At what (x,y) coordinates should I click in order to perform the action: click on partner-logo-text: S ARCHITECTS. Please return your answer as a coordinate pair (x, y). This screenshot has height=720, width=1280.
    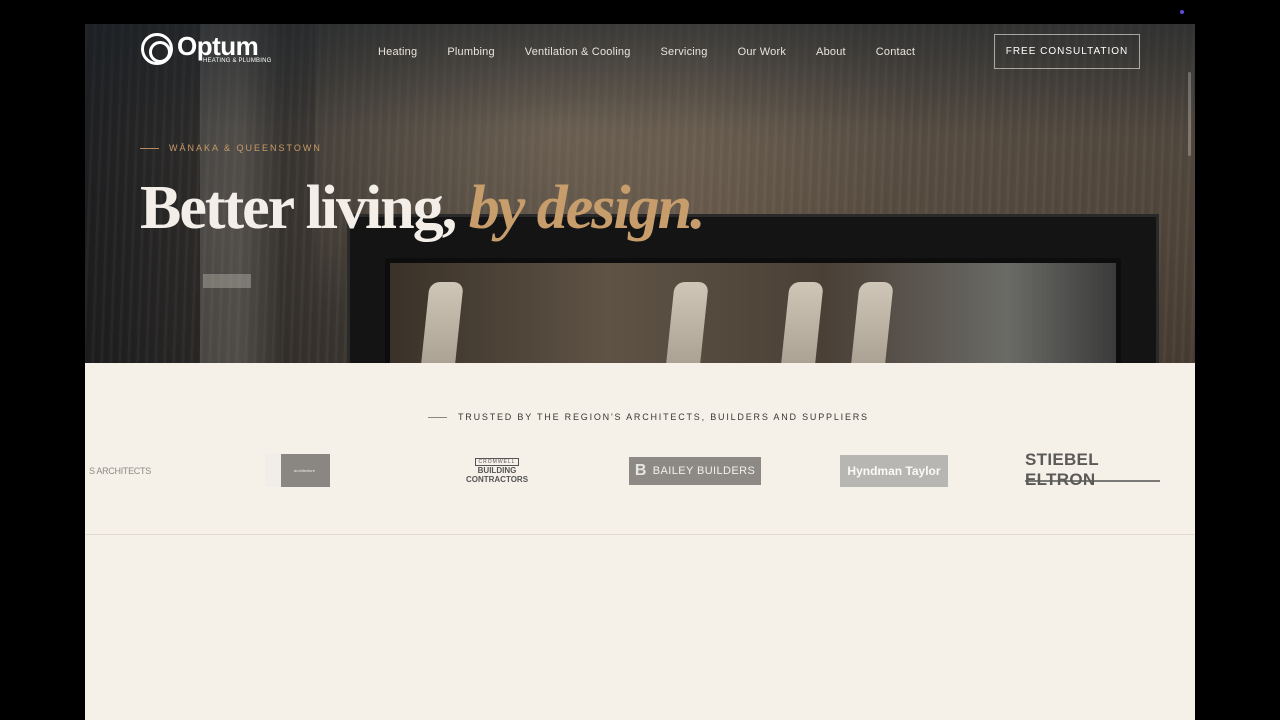
    Looking at the image, I should click on (120, 471).